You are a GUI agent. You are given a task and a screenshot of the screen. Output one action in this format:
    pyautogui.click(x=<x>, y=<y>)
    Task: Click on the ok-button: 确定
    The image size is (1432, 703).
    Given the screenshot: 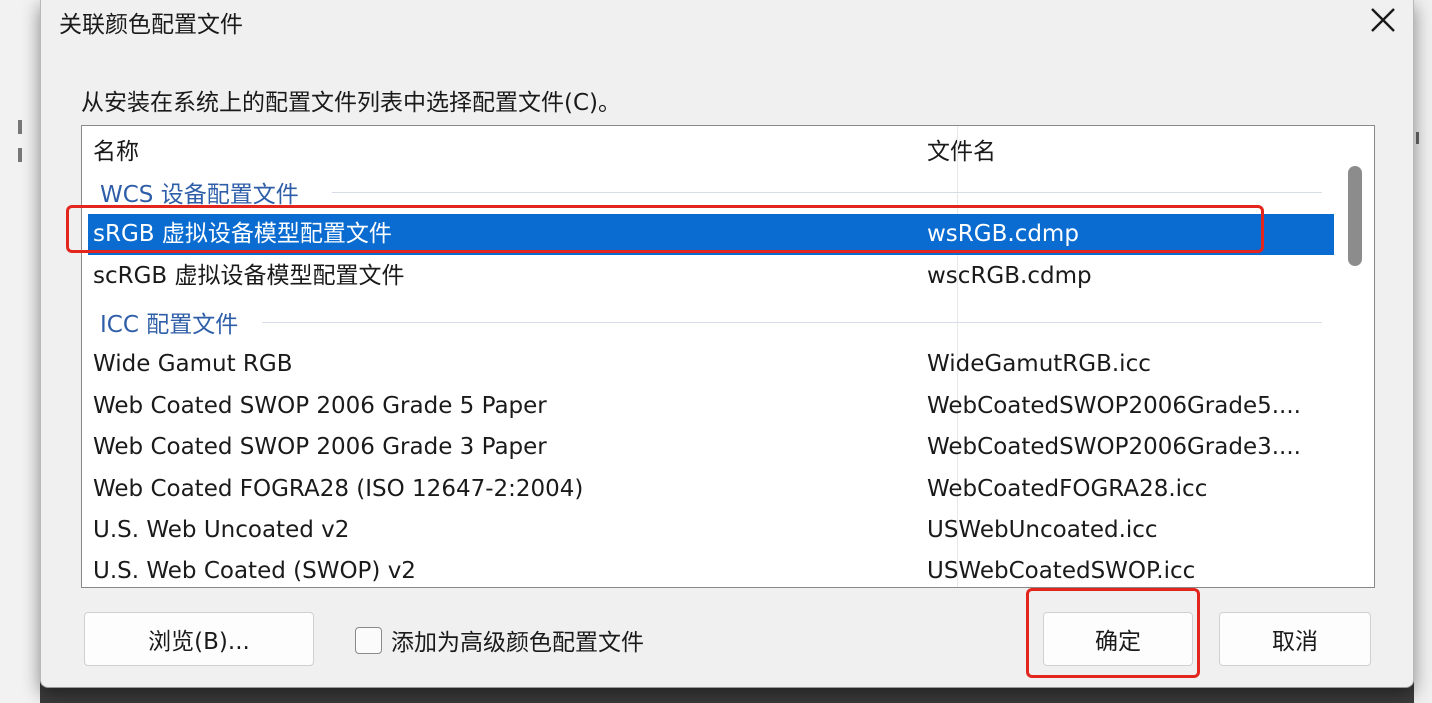 What is the action you would take?
    pyautogui.click(x=1118, y=639)
    